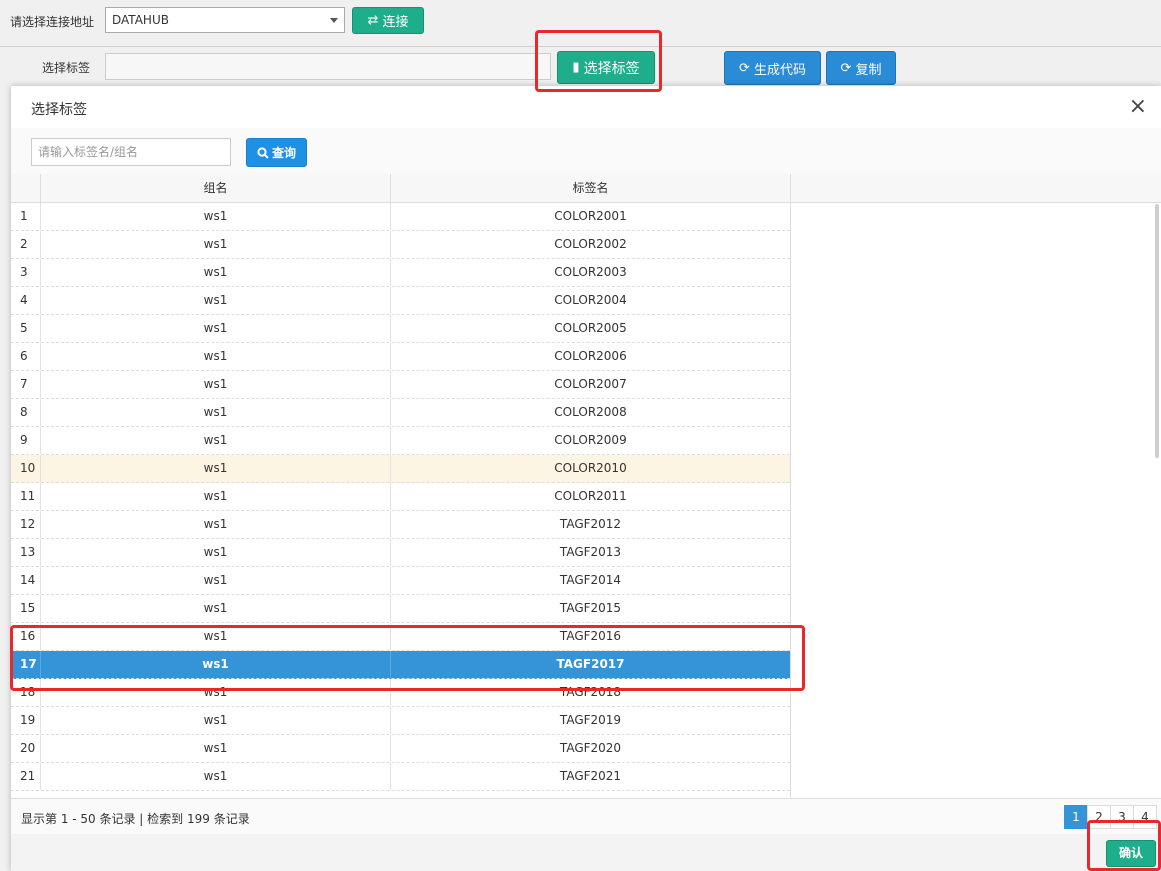 The width and height of the screenshot is (1161, 871). What do you see at coordinates (590, 748) in the screenshot?
I see `row-tag: TAGF2020` at bounding box center [590, 748].